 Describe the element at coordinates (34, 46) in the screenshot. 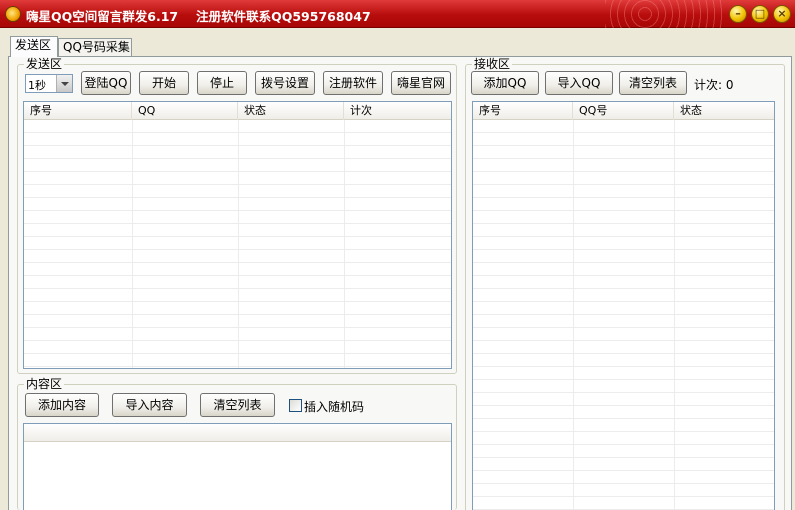

I see `tab-send: 发送区` at that location.